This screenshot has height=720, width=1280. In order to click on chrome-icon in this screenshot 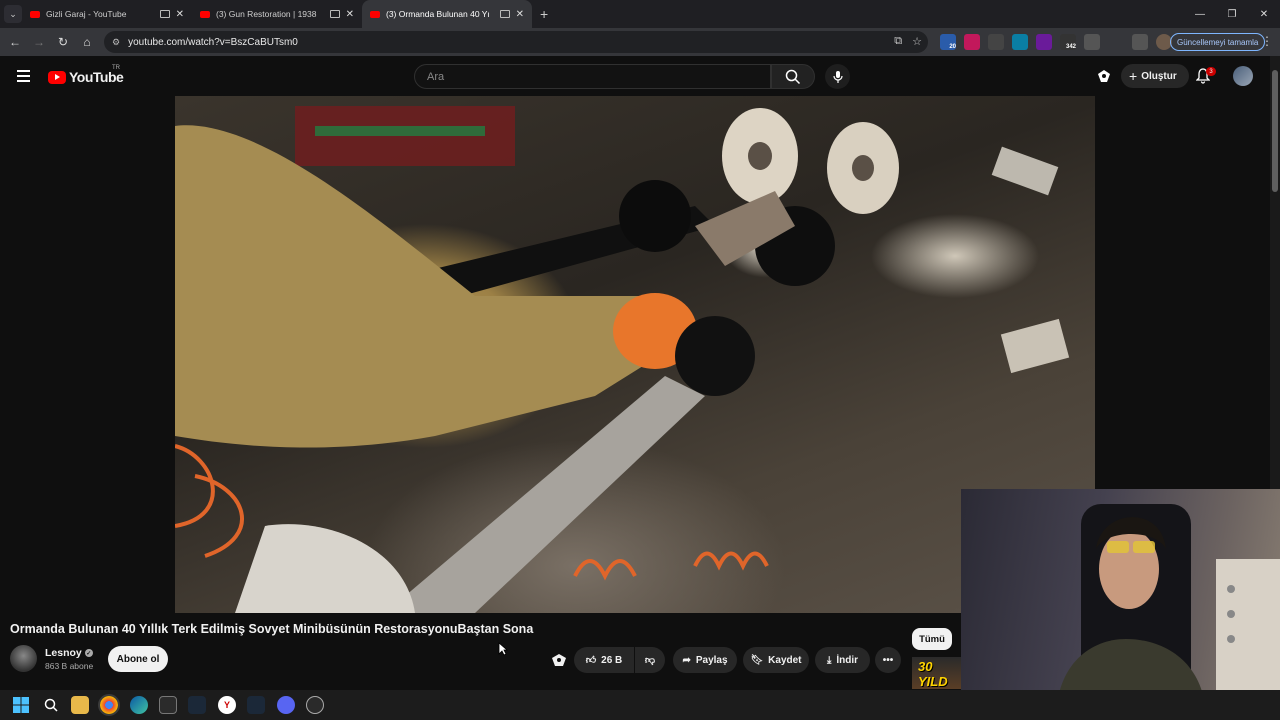, I will do `click(109, 705)`.